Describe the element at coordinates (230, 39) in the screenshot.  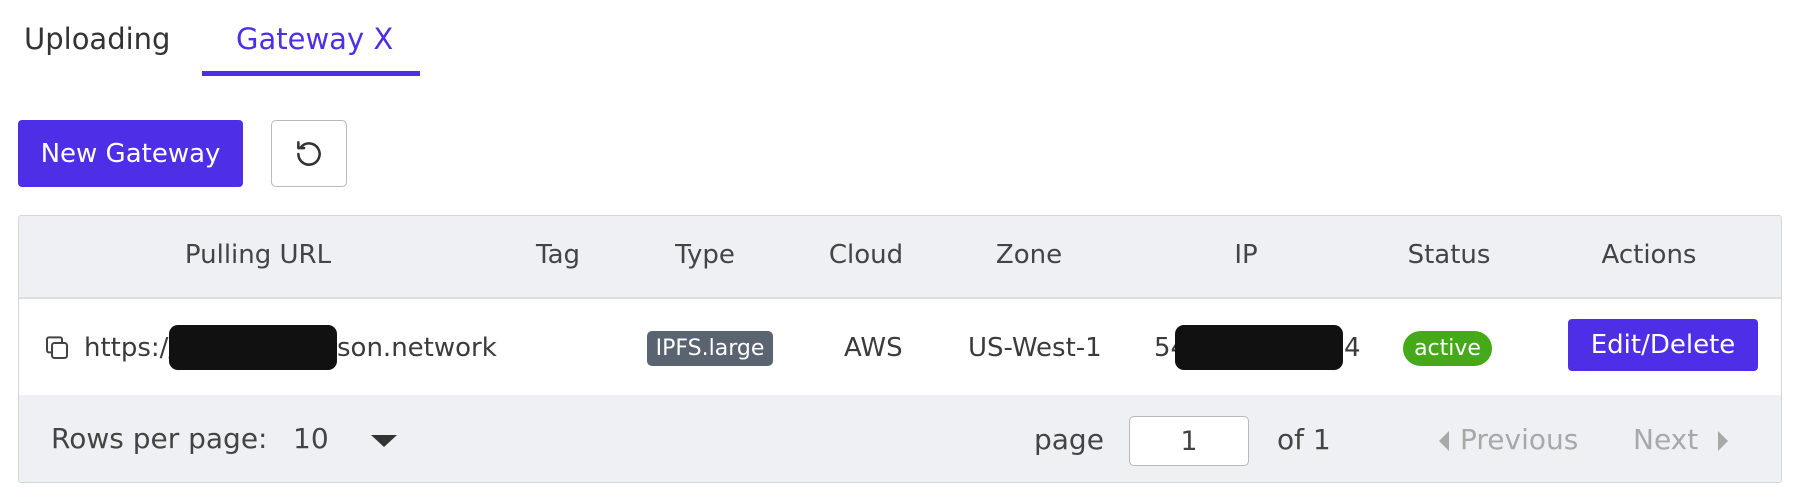
I see `tab-bar: Uploading Gateway X` at that location.